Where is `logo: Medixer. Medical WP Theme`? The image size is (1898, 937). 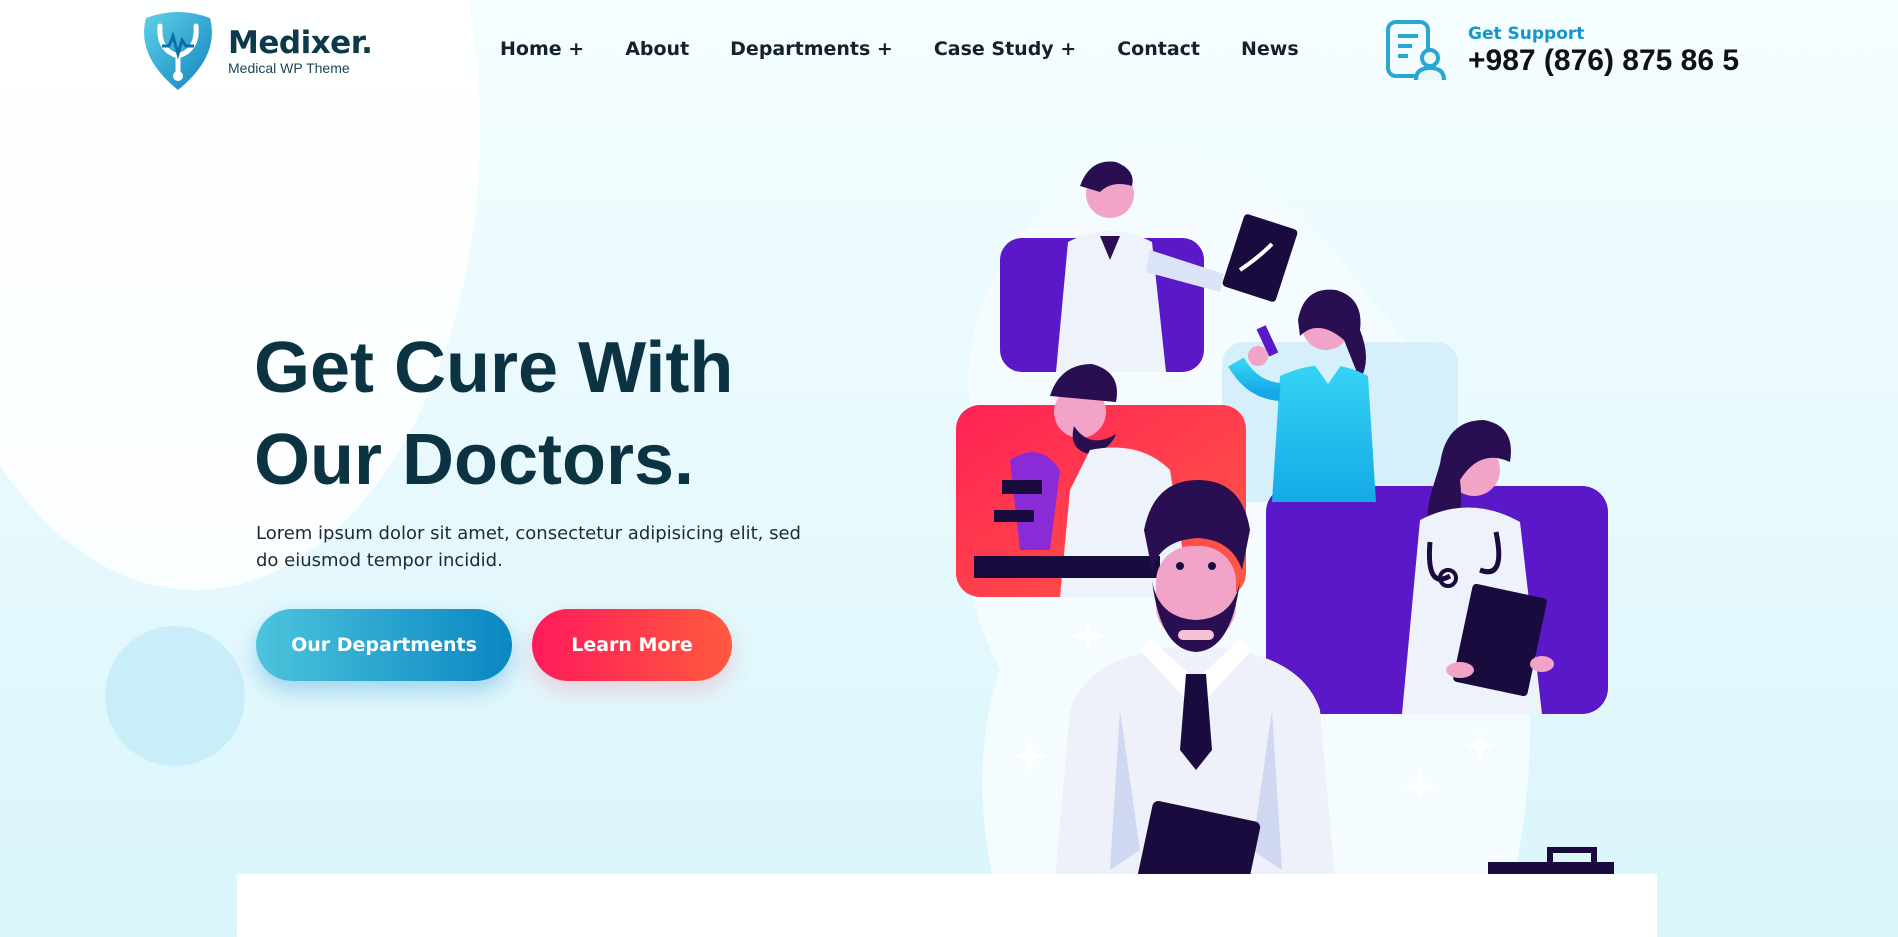
logo: Medixer. Medical WP Theme is located at coordinates (254, 51).